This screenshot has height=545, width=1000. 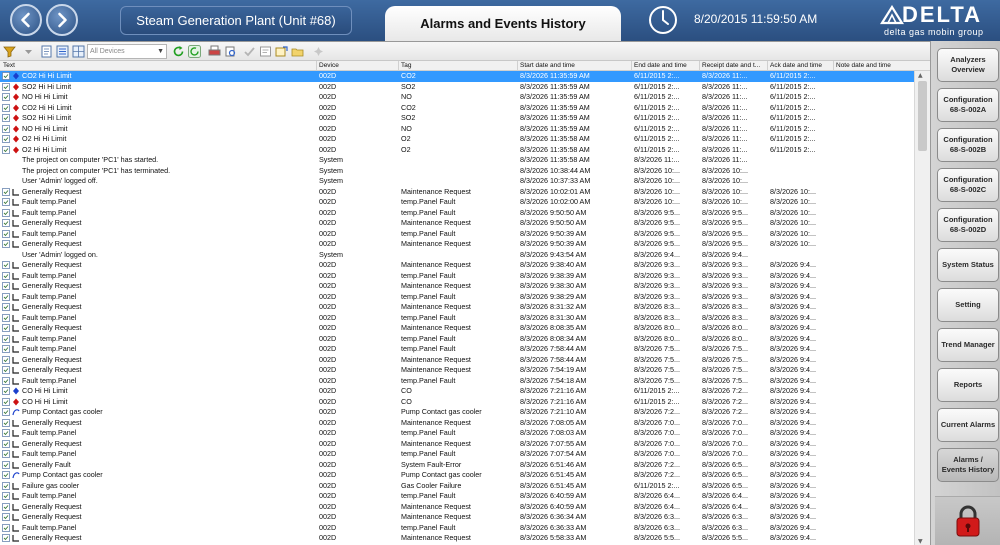 What do you see at coordinates (62, 20) in the screenshot?
I see `forward-button` at bounding box center [62, 20].